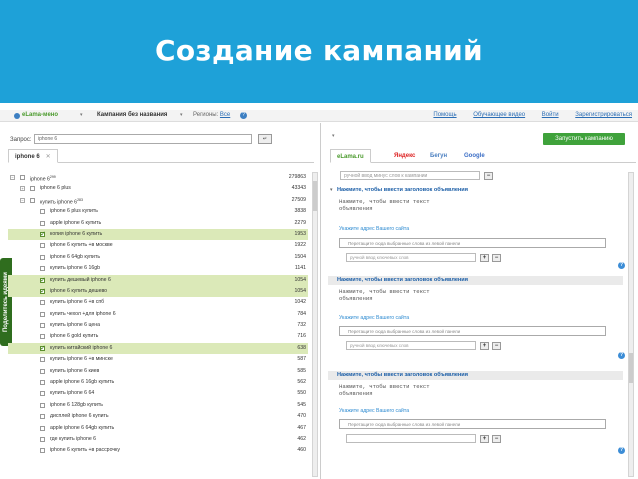 Image resolution: width=638 pixels, height=479 pixels. I want to click on keyword-row: iphone 6 купить +в рассрочку 460, so click(158, 450).